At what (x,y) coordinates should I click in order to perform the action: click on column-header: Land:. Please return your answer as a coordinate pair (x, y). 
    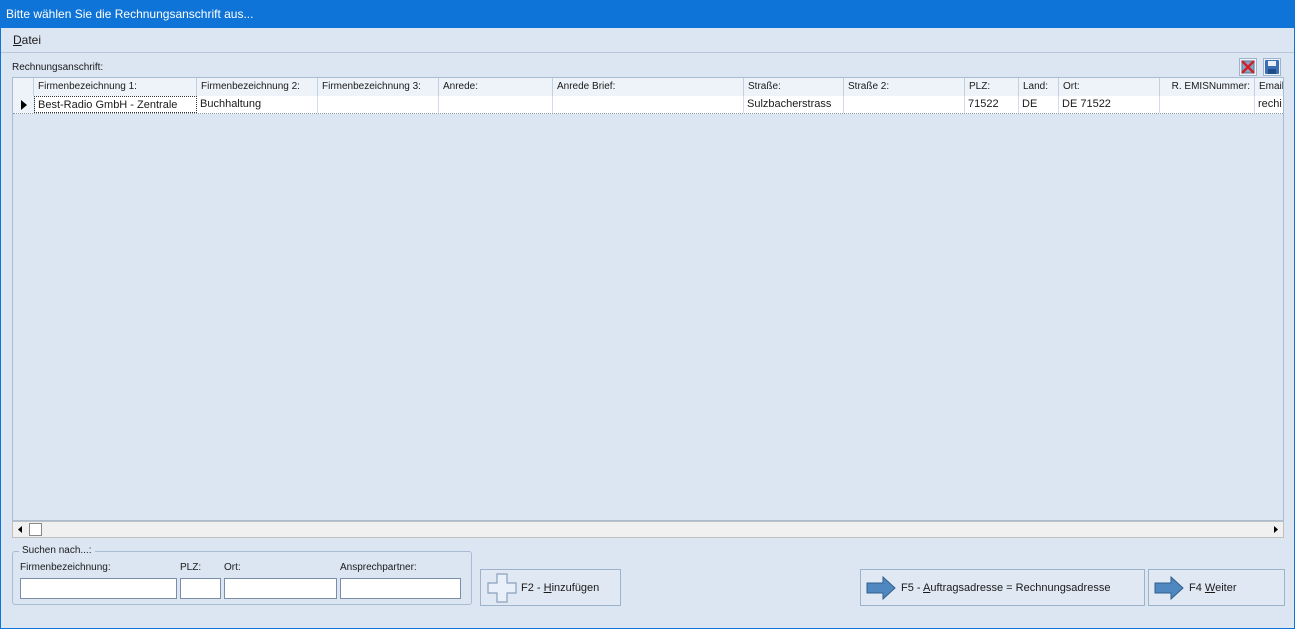
    Looking at the image, I should click on (1039, 87).